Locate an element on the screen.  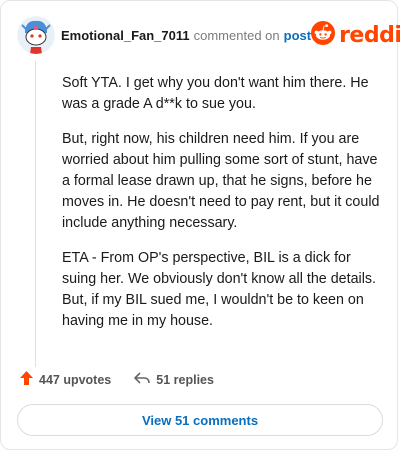
post-link: post is located at coordinates (297, 35).